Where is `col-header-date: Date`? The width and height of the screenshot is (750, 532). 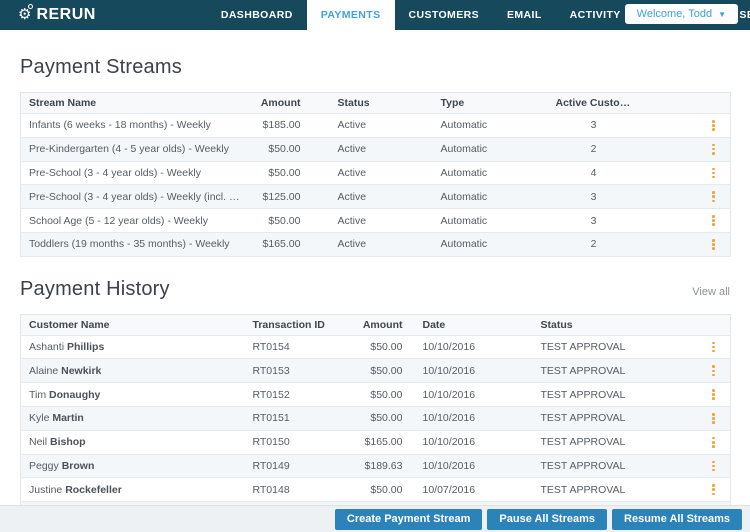
col-header-date: Date is located at coordinates (472, 325).